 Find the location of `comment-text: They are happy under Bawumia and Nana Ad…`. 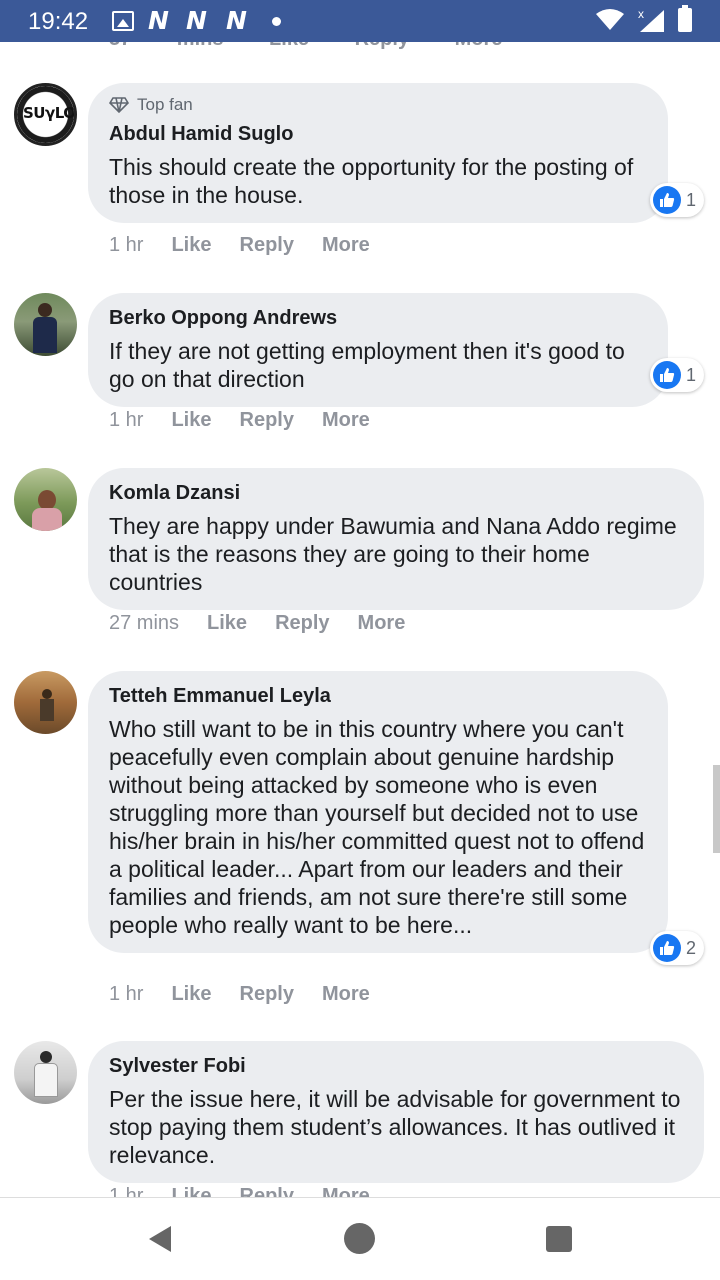

comment-text: They are happy under Bawumia and Nana Ad… is located at coordinates (393, 554).